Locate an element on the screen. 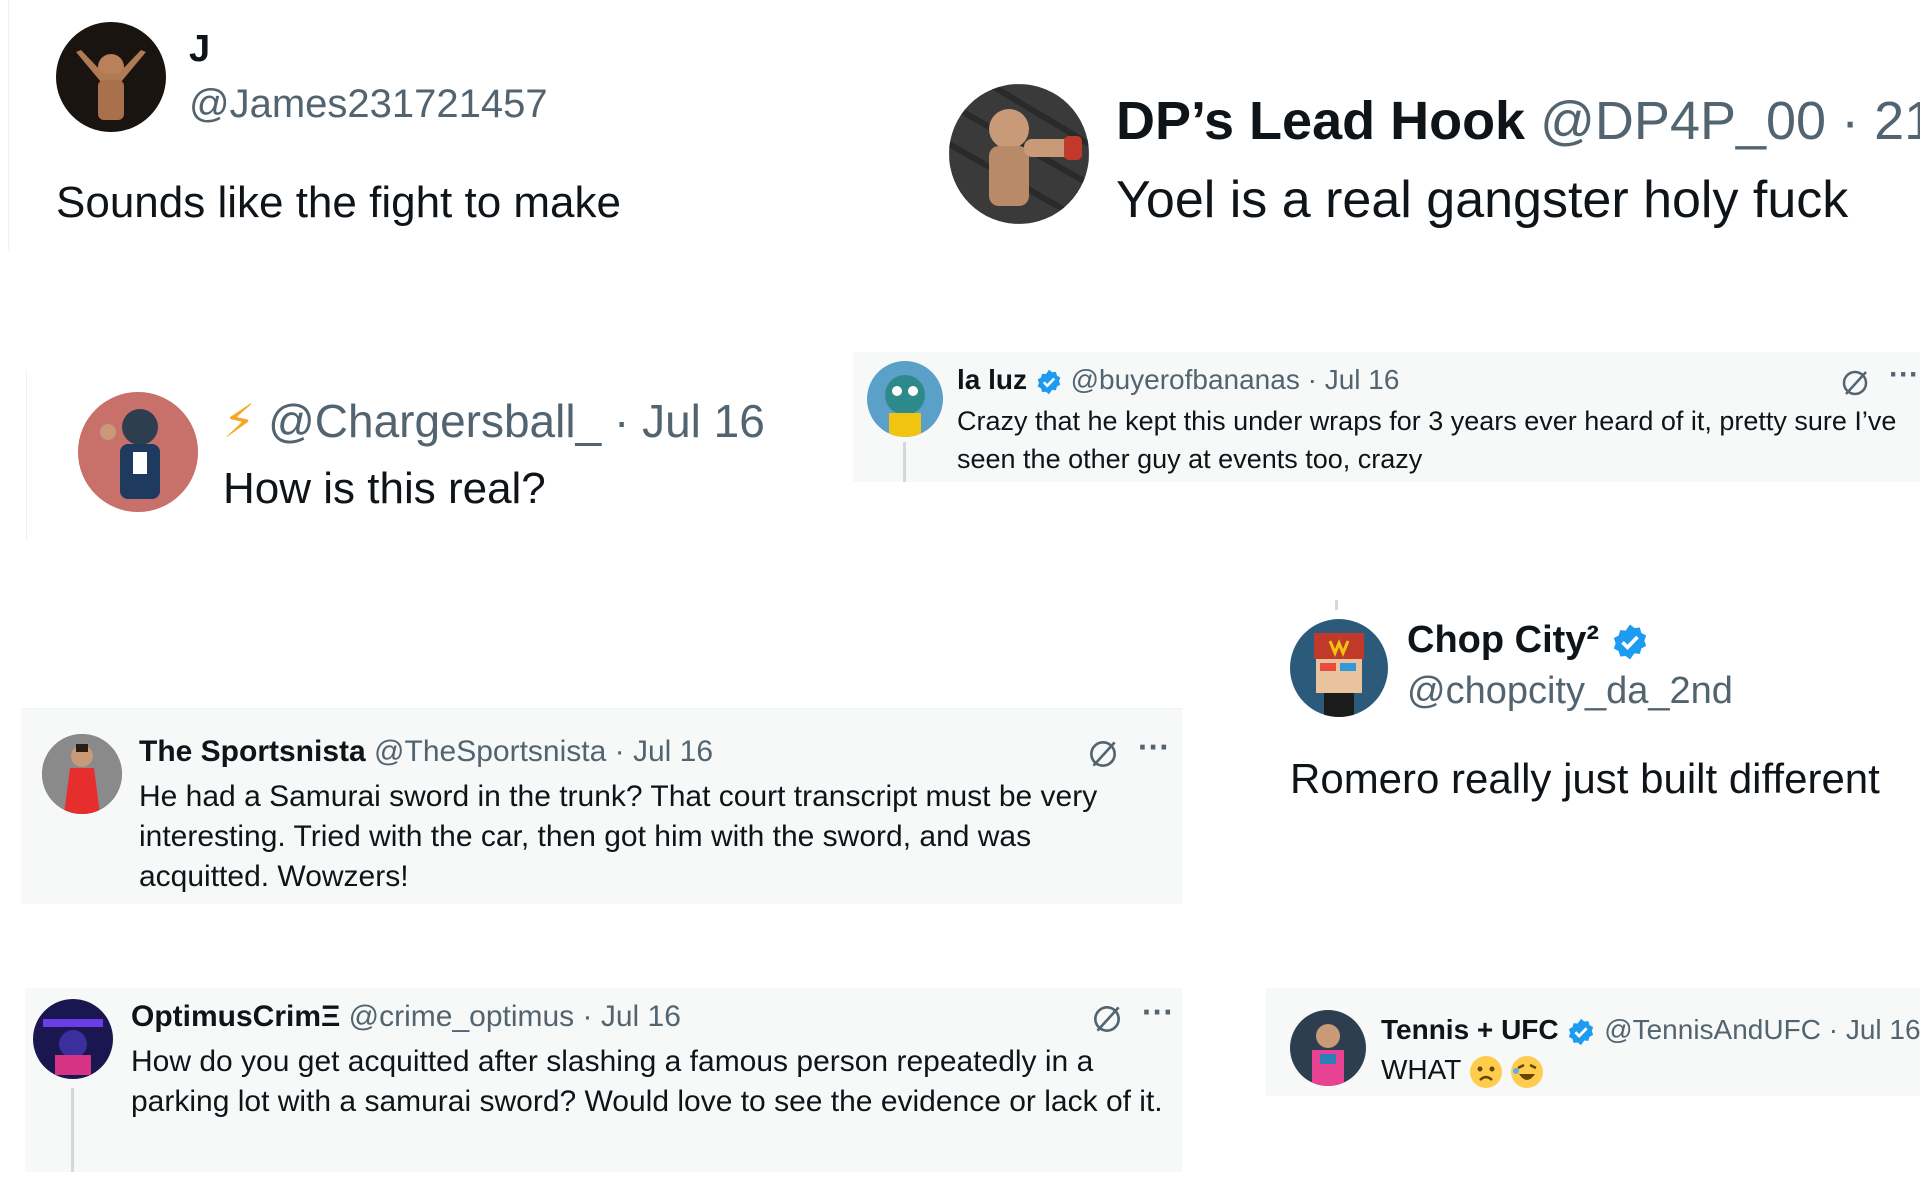 This screenshot has width=1920, height=1200. worried-face-emoji is located at coordinates (1485, 1071).